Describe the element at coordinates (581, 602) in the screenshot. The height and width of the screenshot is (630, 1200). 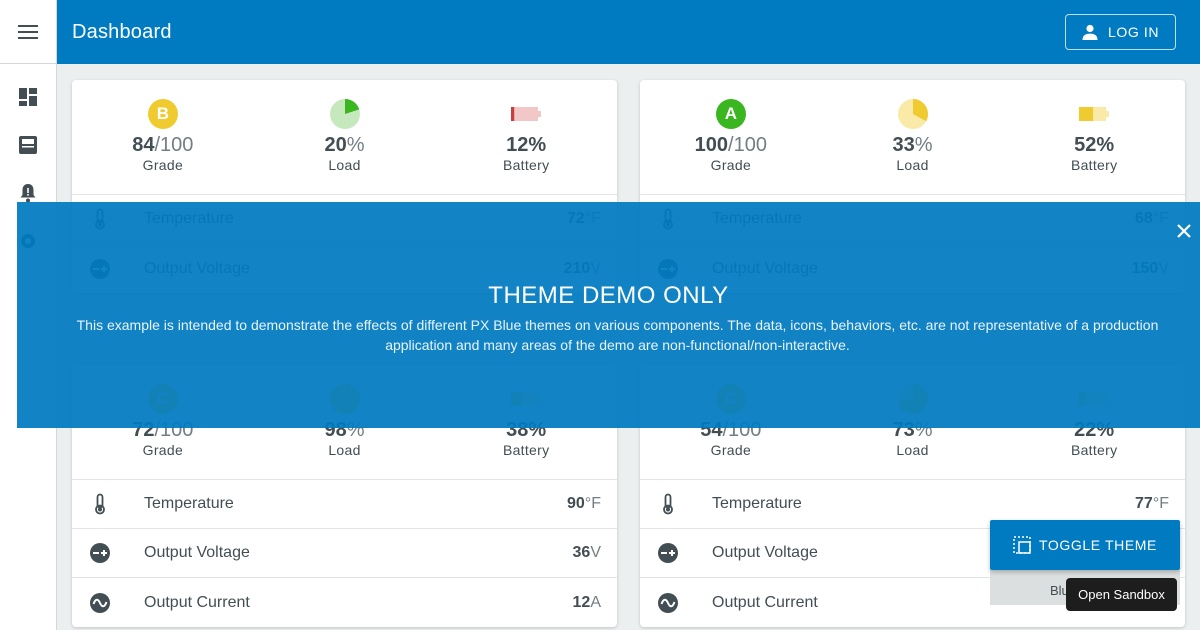
I see `channel-number: 12` at that location.